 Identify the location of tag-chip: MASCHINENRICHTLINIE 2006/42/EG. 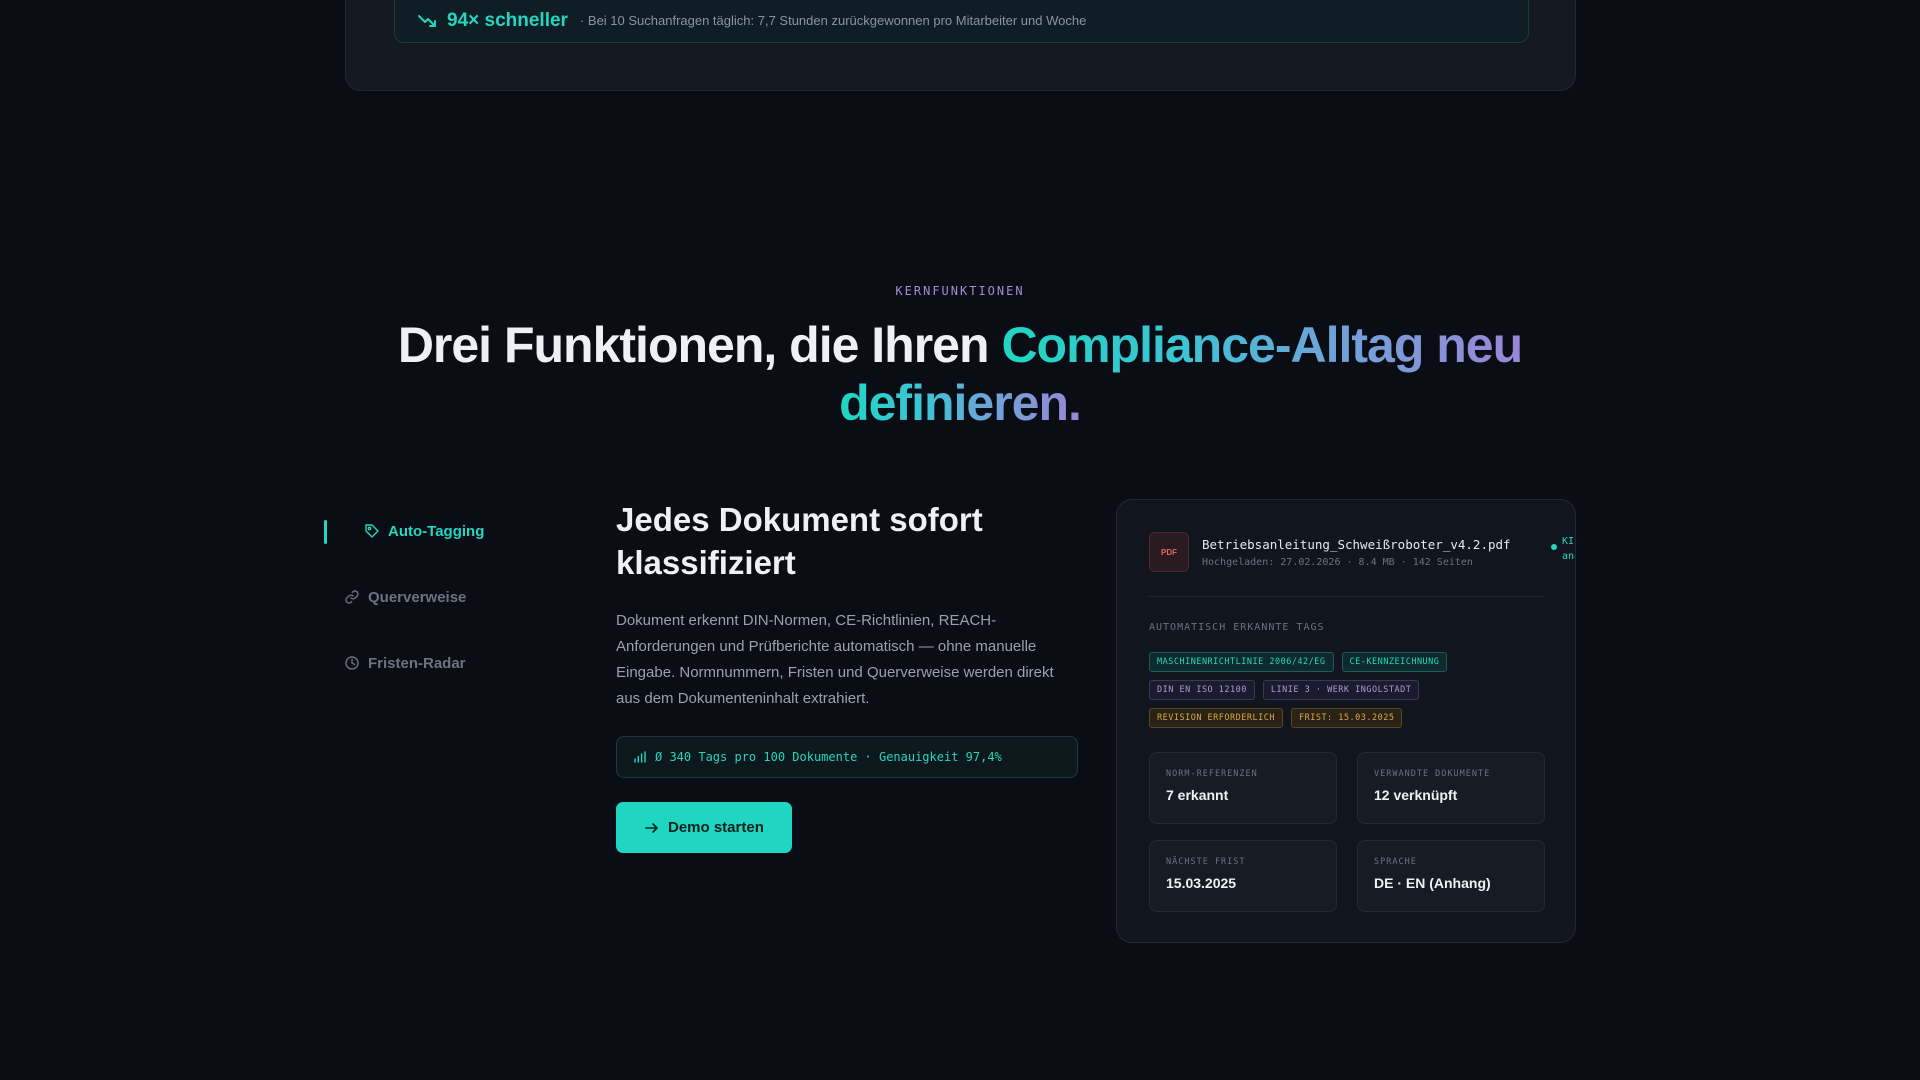
(1241, 662).